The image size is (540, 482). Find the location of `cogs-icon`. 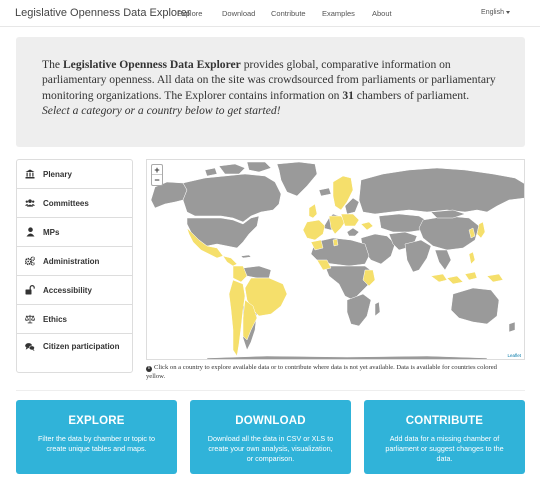

cogs-icon is located at coordinates (30, 261).